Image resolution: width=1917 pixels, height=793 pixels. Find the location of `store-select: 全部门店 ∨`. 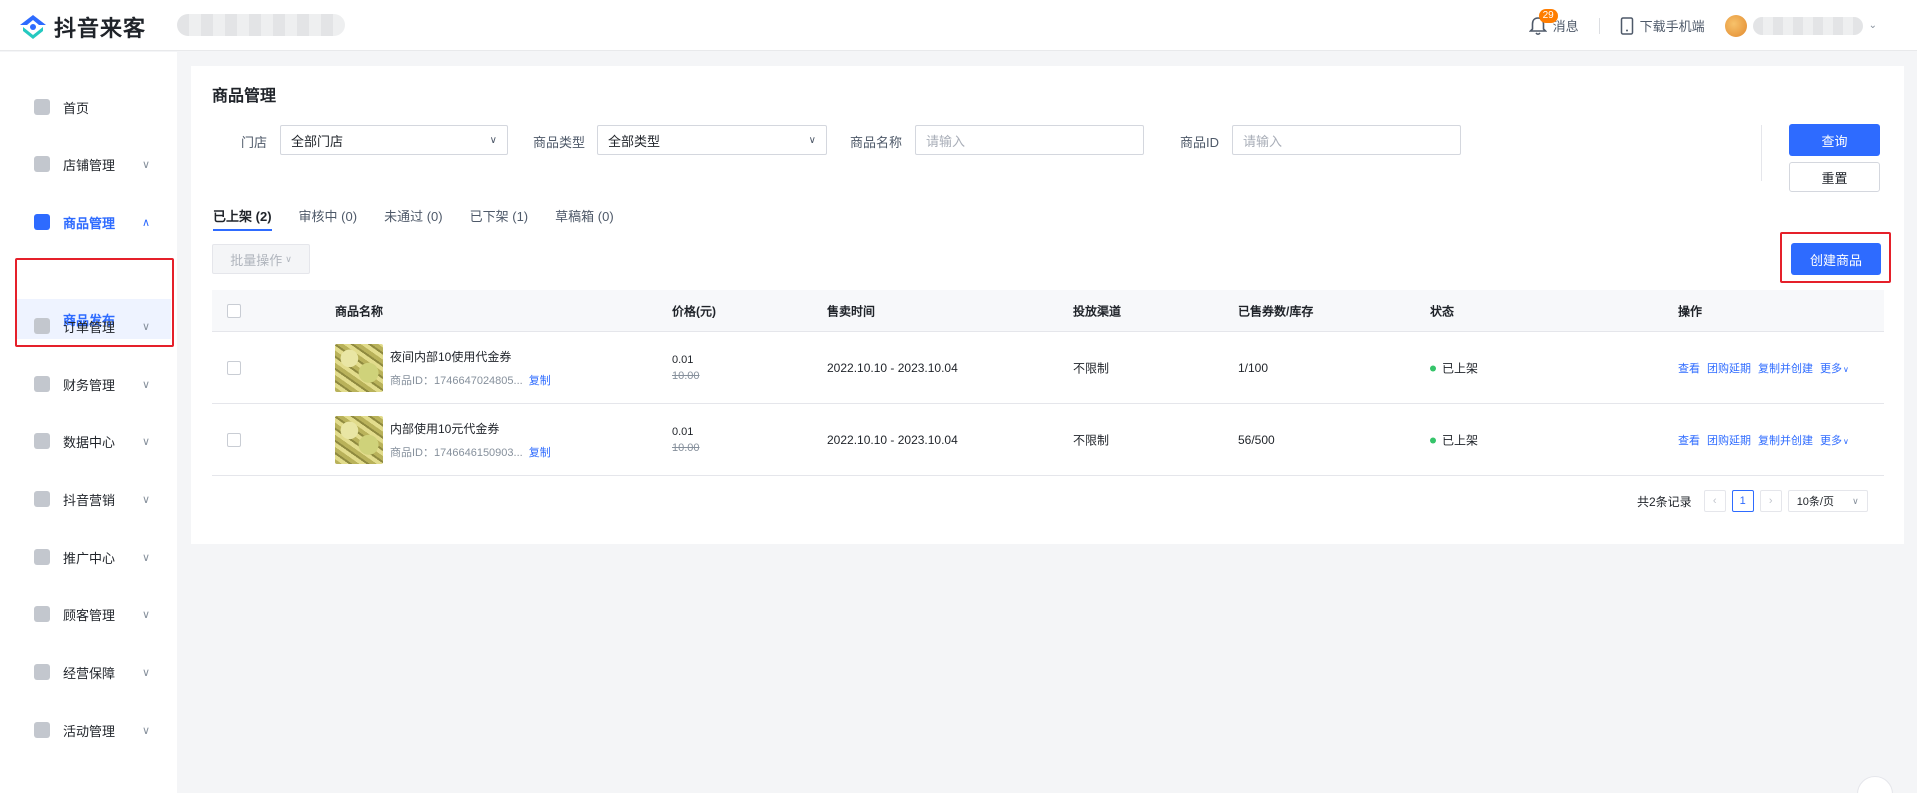

store-select: 全部门店 ∨ is located at coordinates (394, 140).